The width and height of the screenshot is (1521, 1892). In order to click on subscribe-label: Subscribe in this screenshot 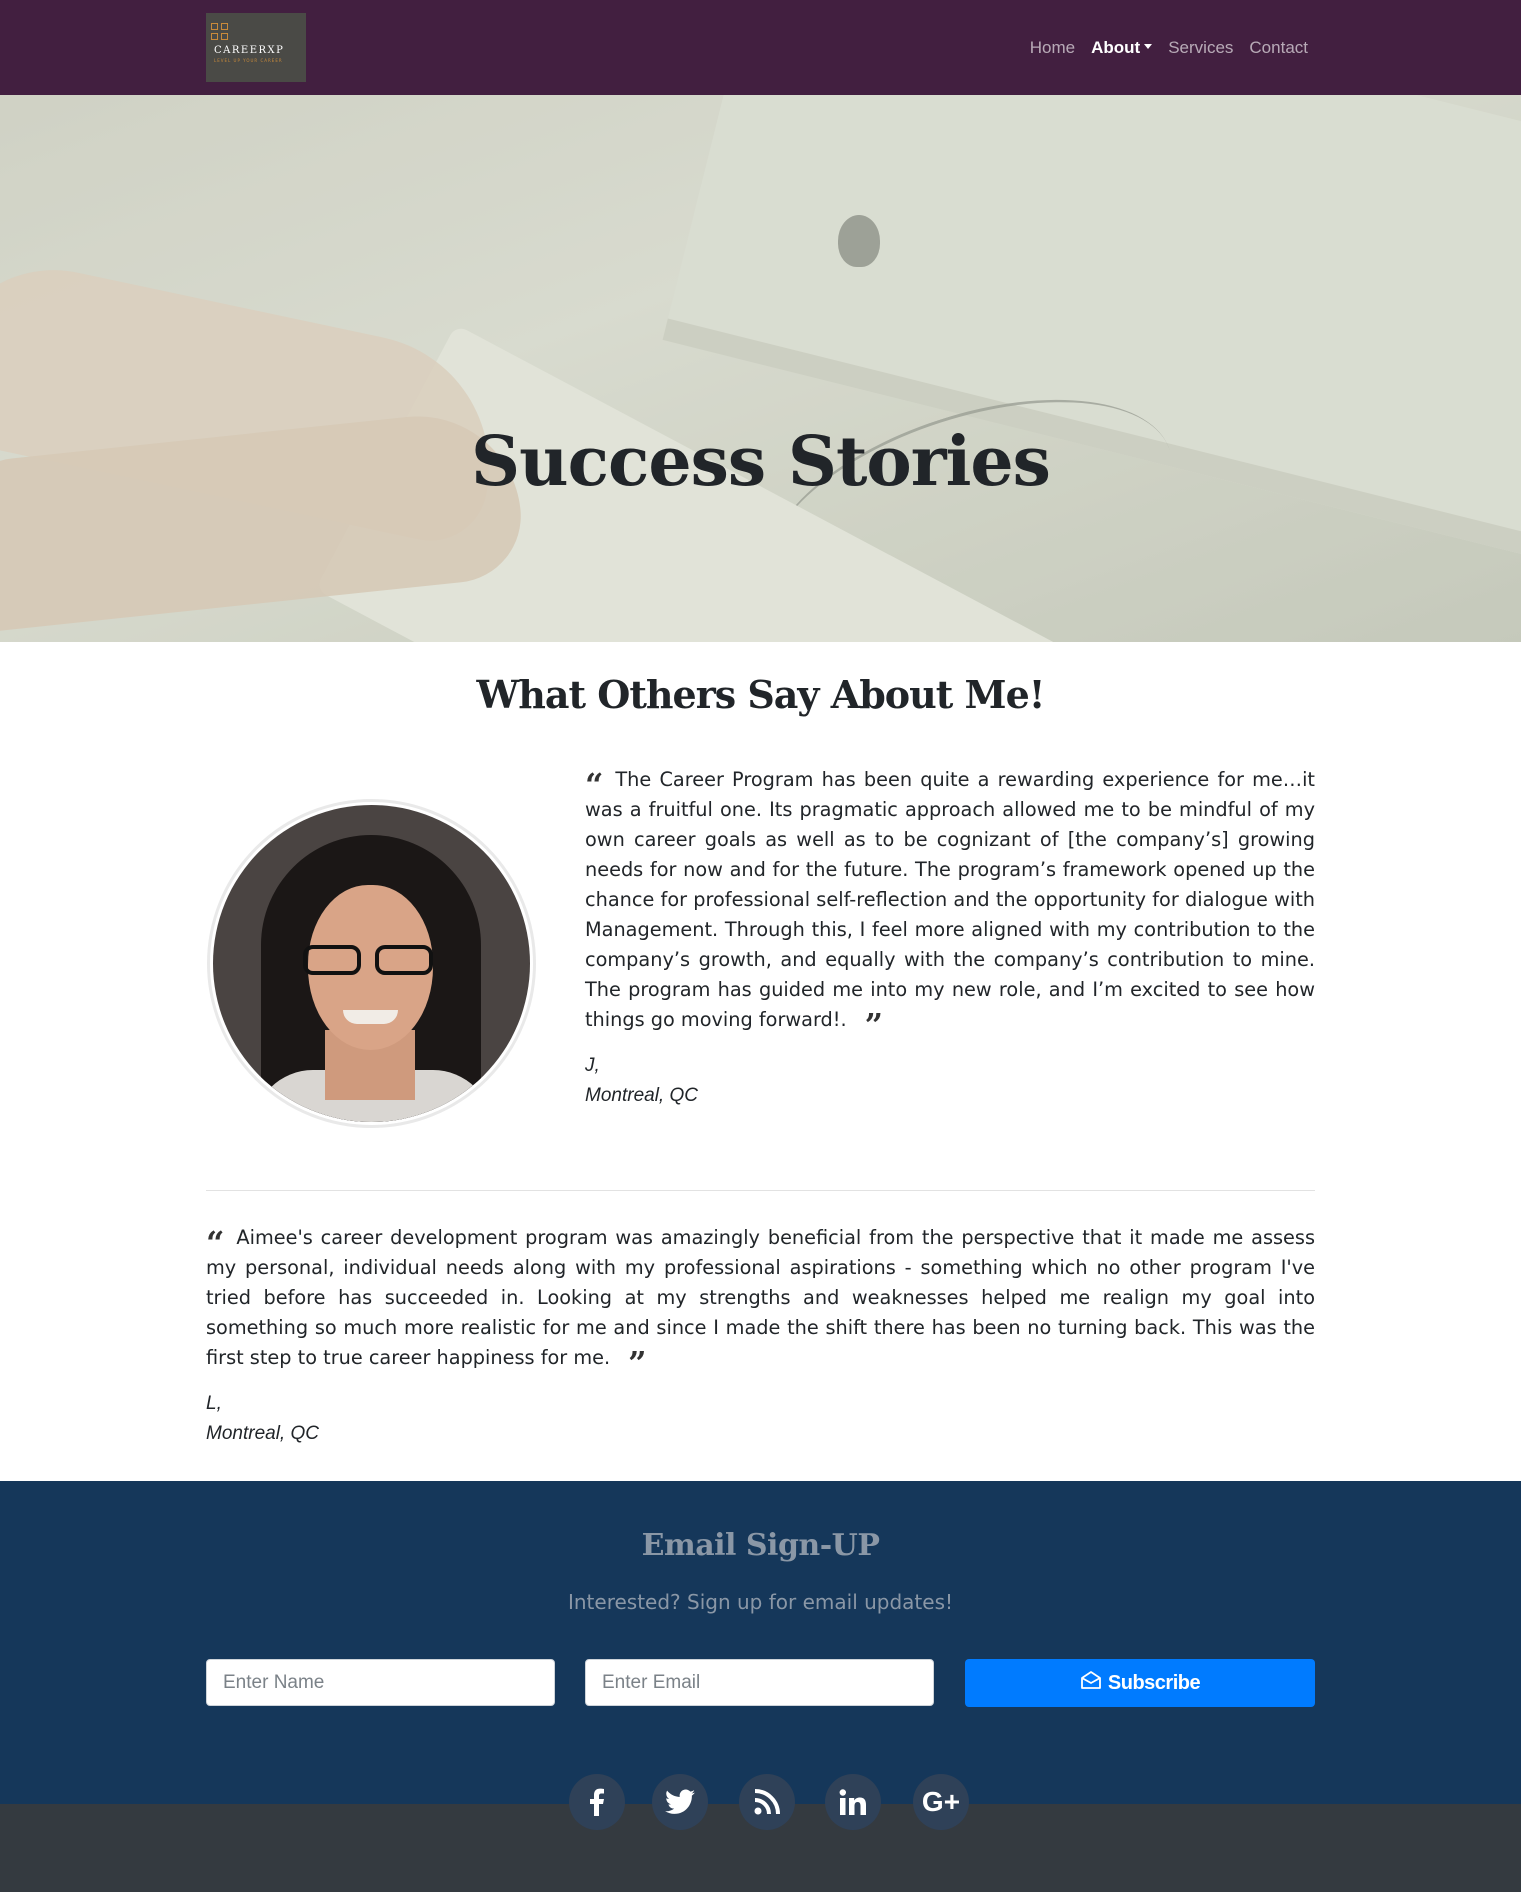, I will do `click(1154, 1682)`.